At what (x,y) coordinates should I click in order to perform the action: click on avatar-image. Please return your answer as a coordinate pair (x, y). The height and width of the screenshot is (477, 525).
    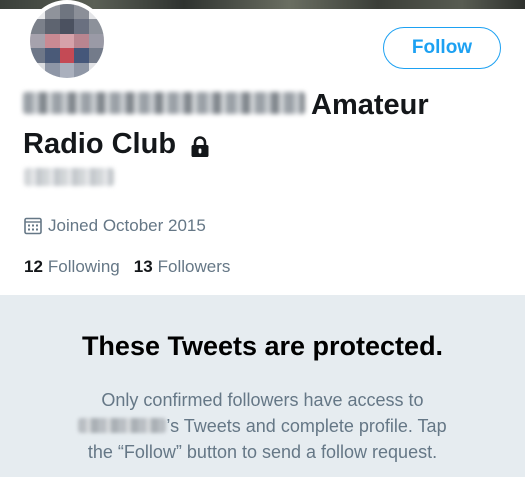
    Looking at the image, I should click on (67, 41).